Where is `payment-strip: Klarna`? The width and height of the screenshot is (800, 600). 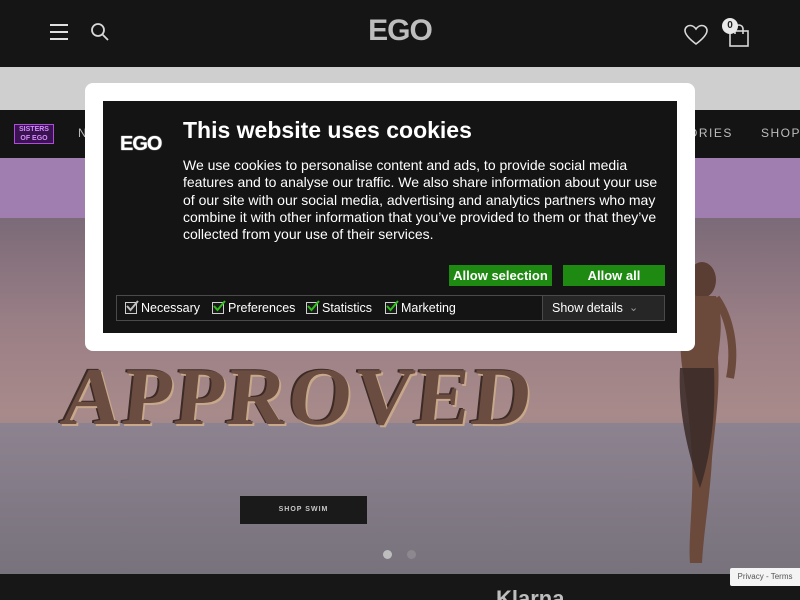
payment-strip: Klarna is located at coordinates (400, 587).